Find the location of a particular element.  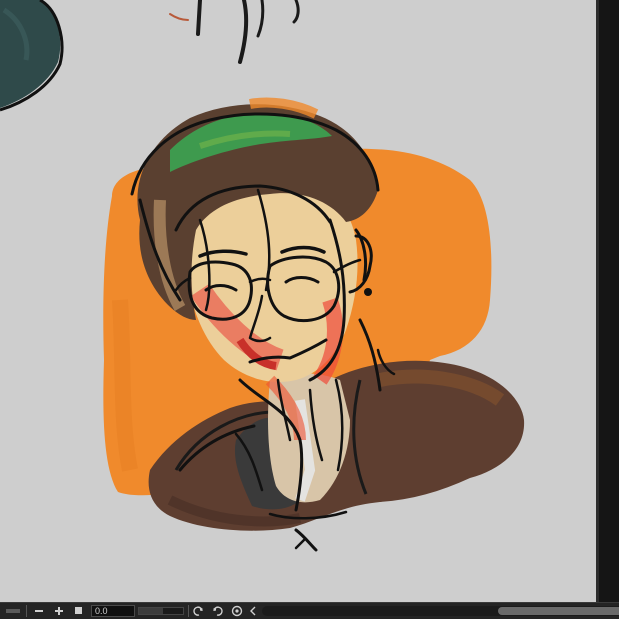

teal-shape-top-left is located at coordinates (32, 56).